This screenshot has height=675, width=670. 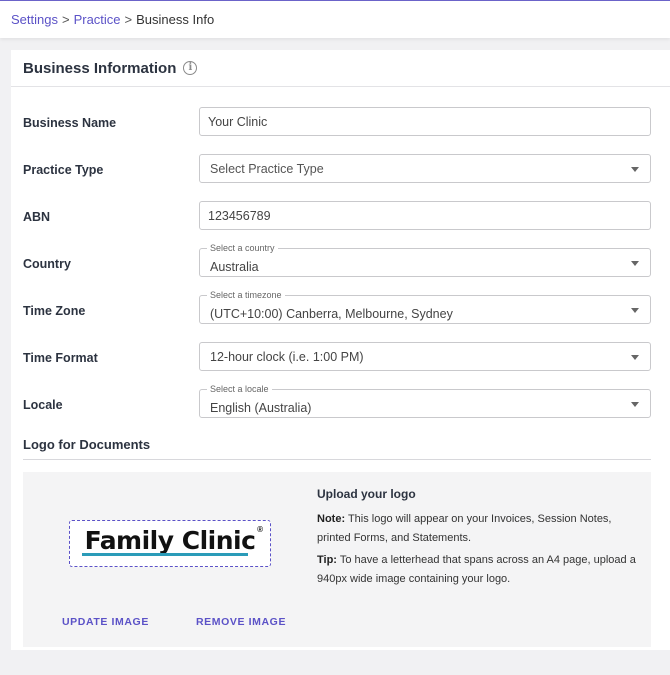 I want to click on abn-label: ABN, so click(x=37, y=217).